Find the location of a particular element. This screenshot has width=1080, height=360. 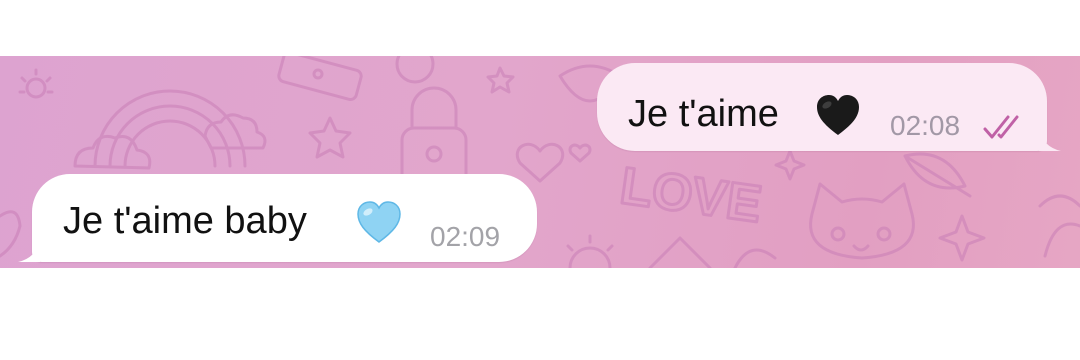

message-time: 02:09 is located at coordinates (465, 236).